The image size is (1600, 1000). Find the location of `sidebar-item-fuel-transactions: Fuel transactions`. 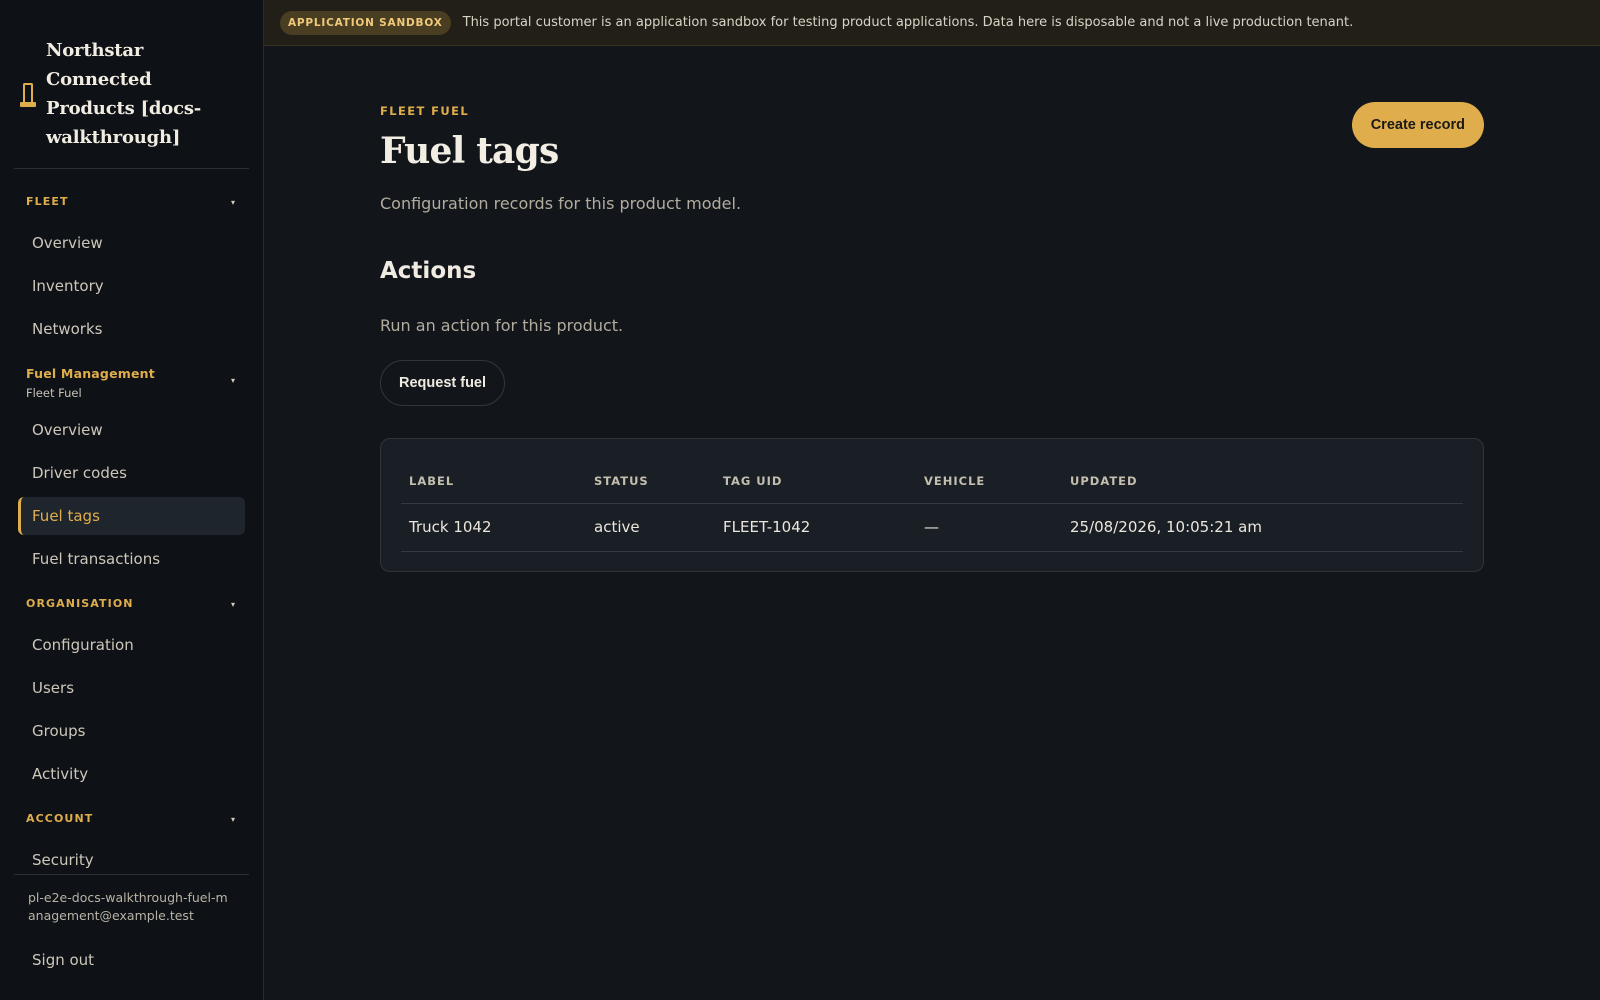

sidebar-item-fuel-transactions: Fuel transactions is located at coordinates (131, 559).